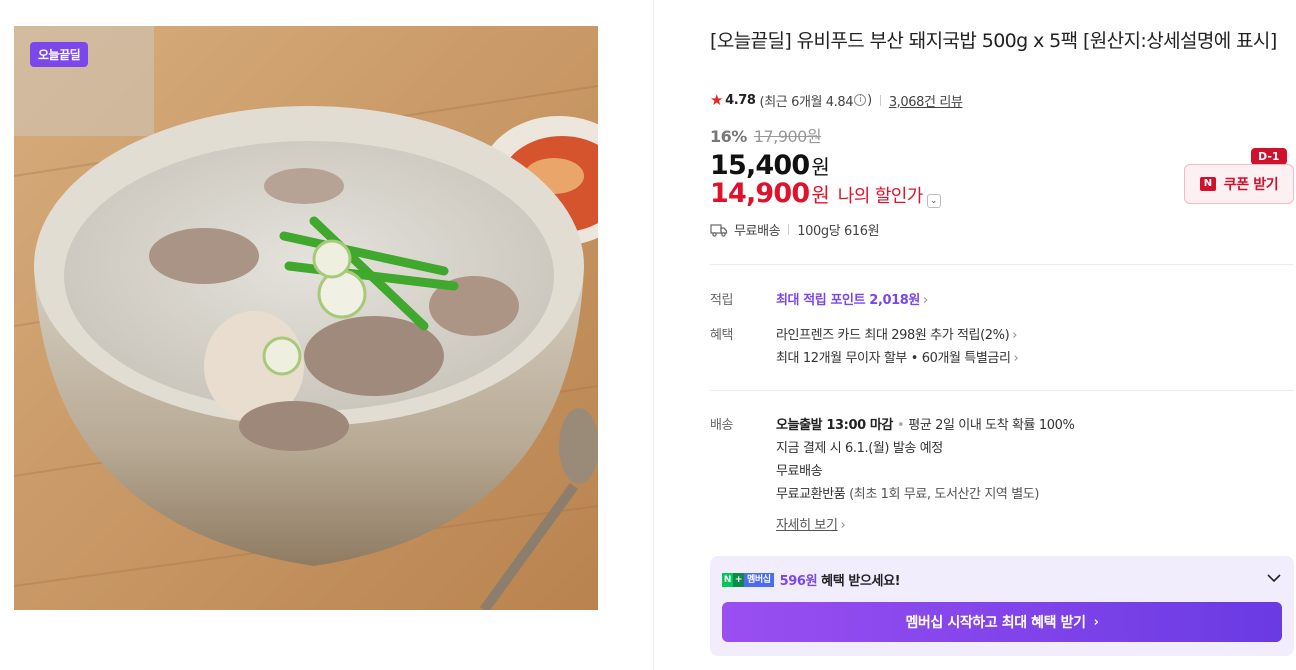 The image size is (1296, 670). I want to click on recent-rating: (최근 6개월 4.84, so click(806, 102).